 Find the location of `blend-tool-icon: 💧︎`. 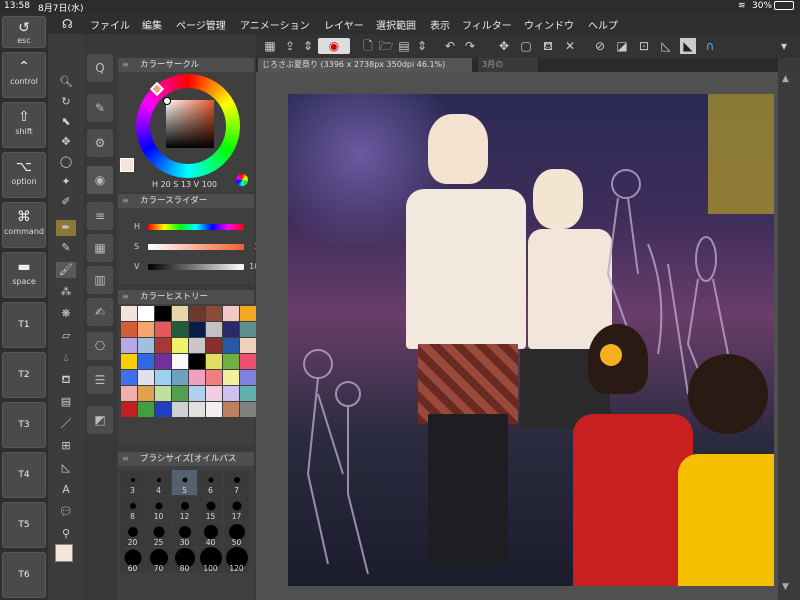

blend-tool-icon: 💧︎ is located at coordinates (66, 358).